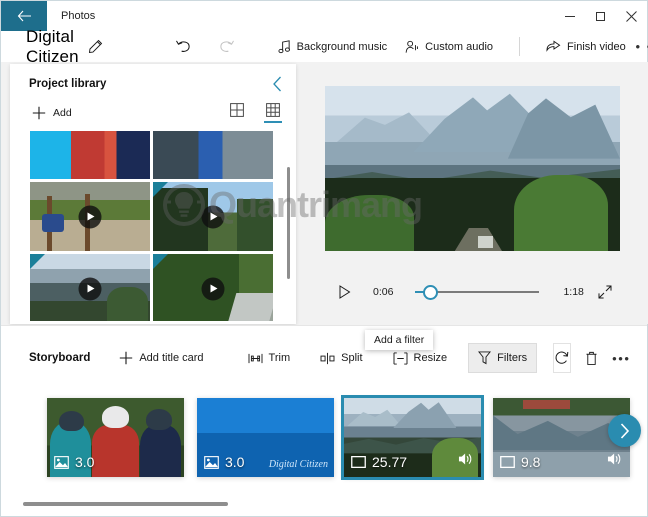 The image size is (648, 517). Describe the element at coordinates (235, 462) in the screenshot. I see `clip-duration-label: 3.0` at that location.